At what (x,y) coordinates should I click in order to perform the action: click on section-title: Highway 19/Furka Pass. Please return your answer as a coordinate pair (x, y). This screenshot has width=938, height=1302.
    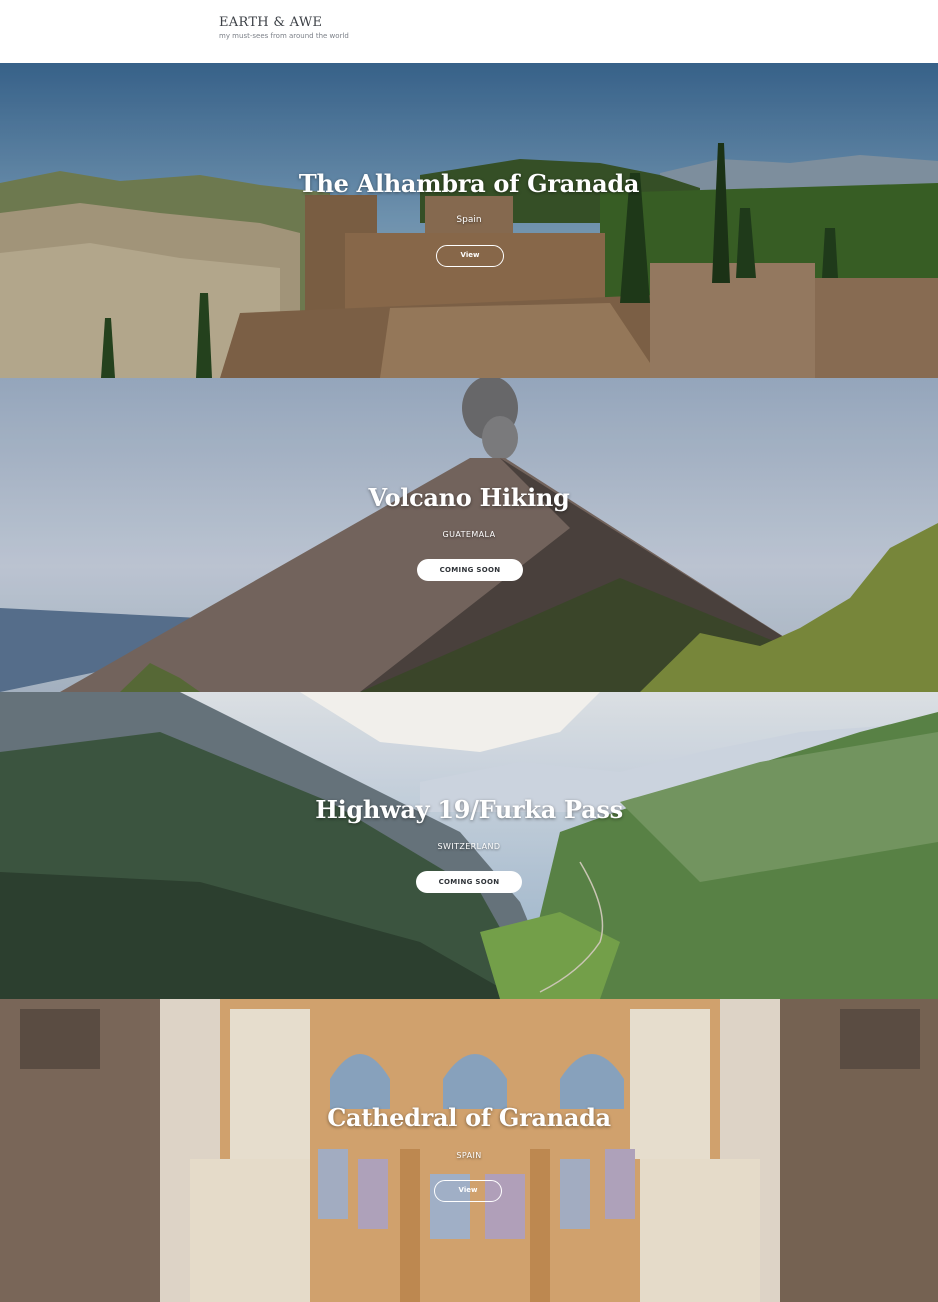
    Looking at the image, I should click on (469, 809).